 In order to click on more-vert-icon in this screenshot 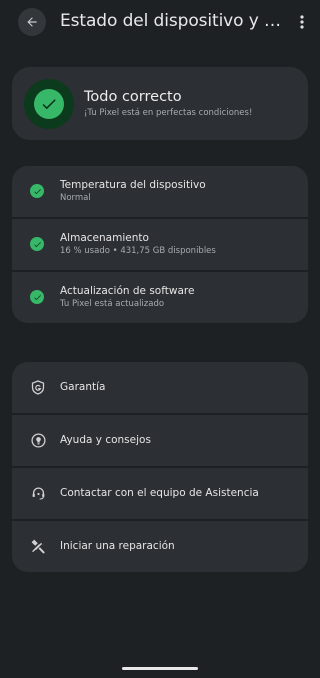, I will do `click(302, 22)`.